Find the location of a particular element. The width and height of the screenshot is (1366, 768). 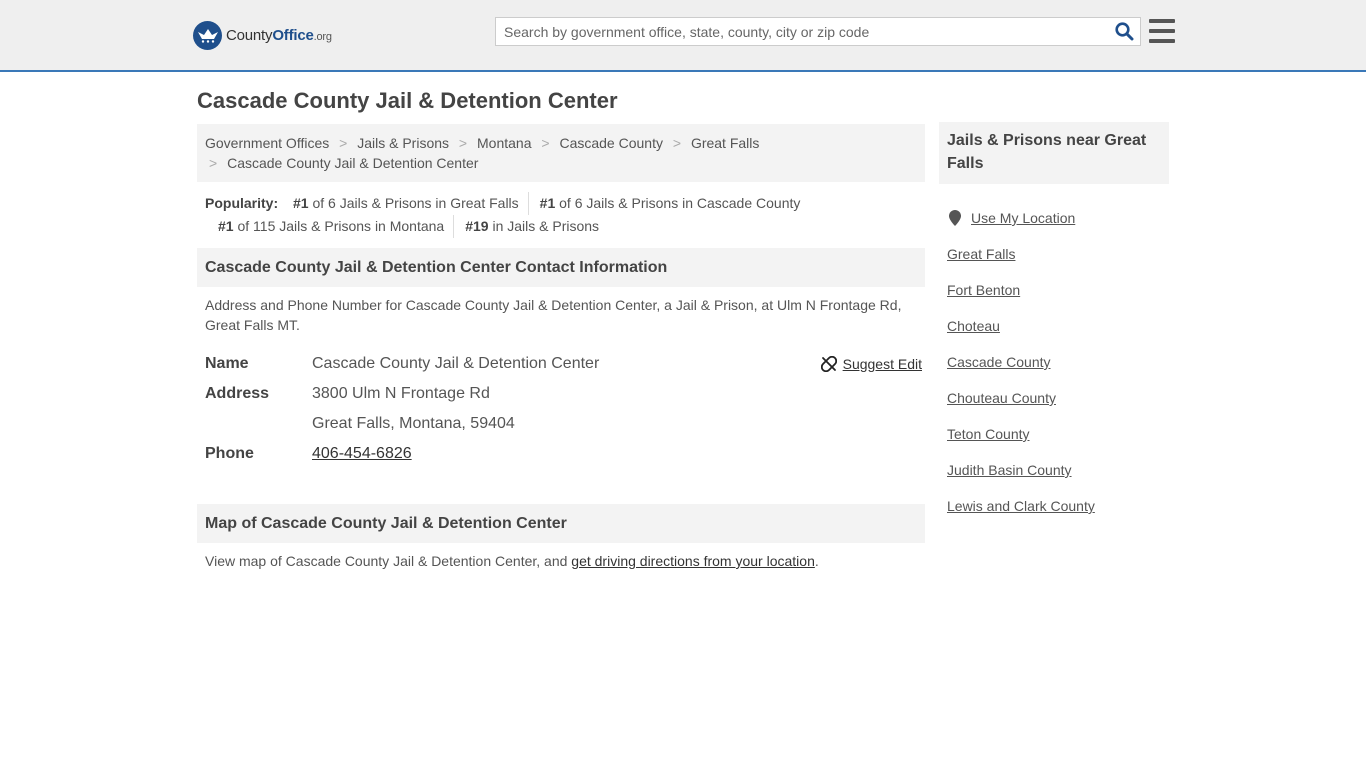

nearby-link-cascade-county: Cascade County is located at coordinates (999, 362).